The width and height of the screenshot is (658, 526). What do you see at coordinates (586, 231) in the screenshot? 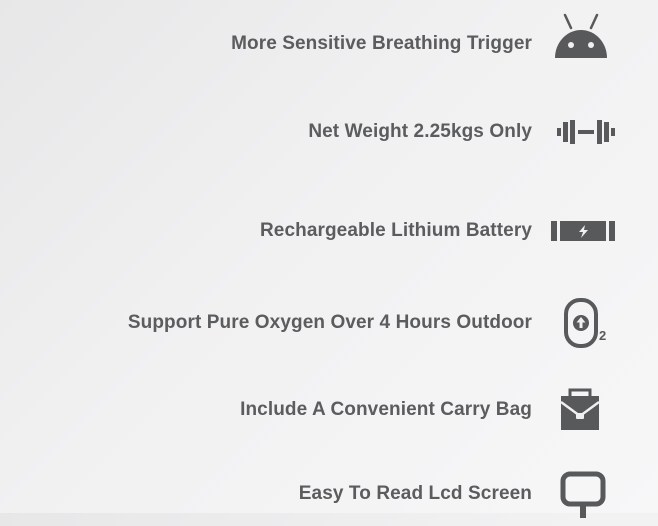
I see `battery-icon` at bounding box center [586, 231].